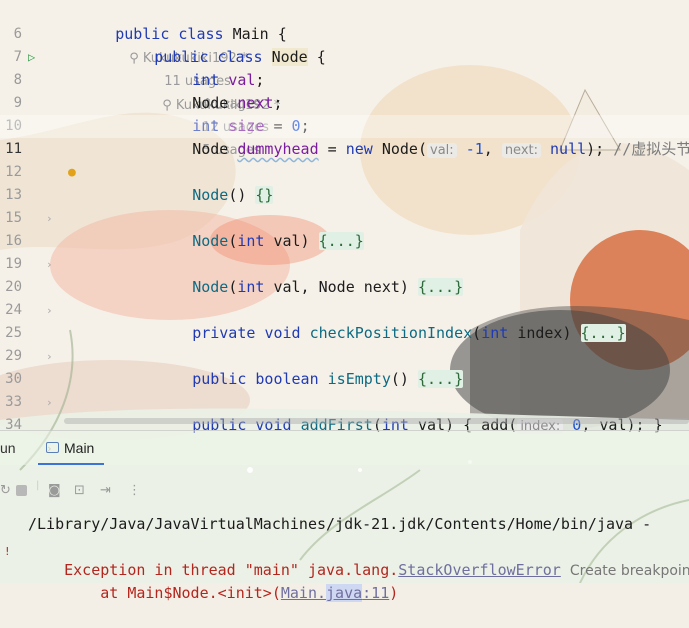 The height and width of the screenshot is (628, 689). I want to click on code-line-20: 20 › Node(int val, Node next) {...}, so click(344, 285).